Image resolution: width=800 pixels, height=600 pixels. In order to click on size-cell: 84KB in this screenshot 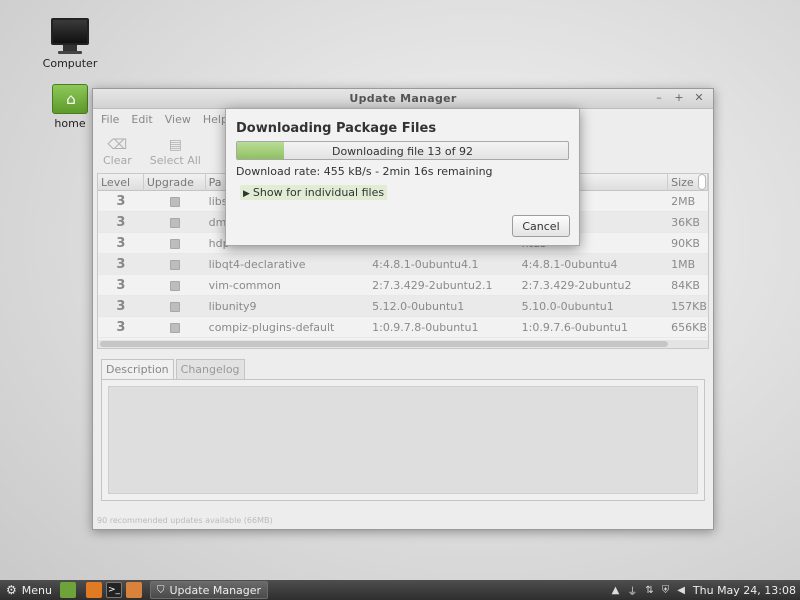, I will do `click(685, 285)`.